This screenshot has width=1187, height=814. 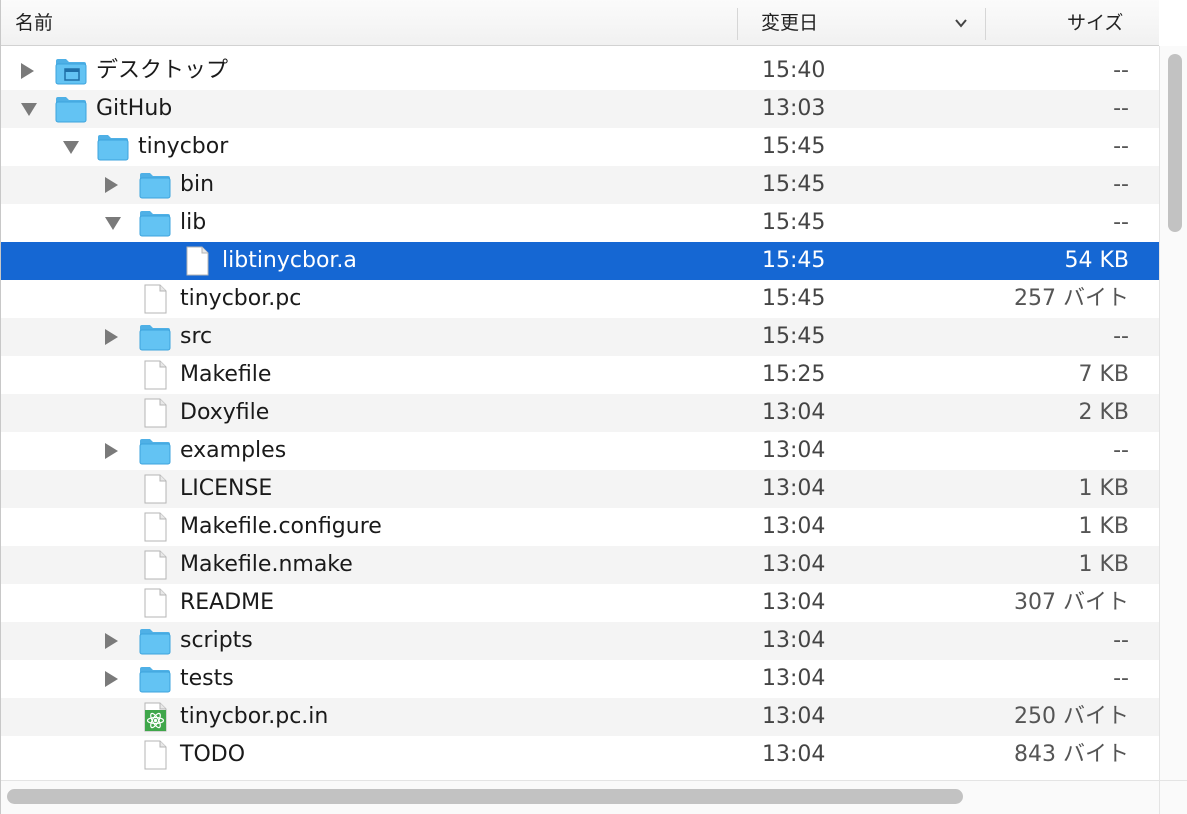 I want to click on file-date: 15:40, so click(x=794, y=70).